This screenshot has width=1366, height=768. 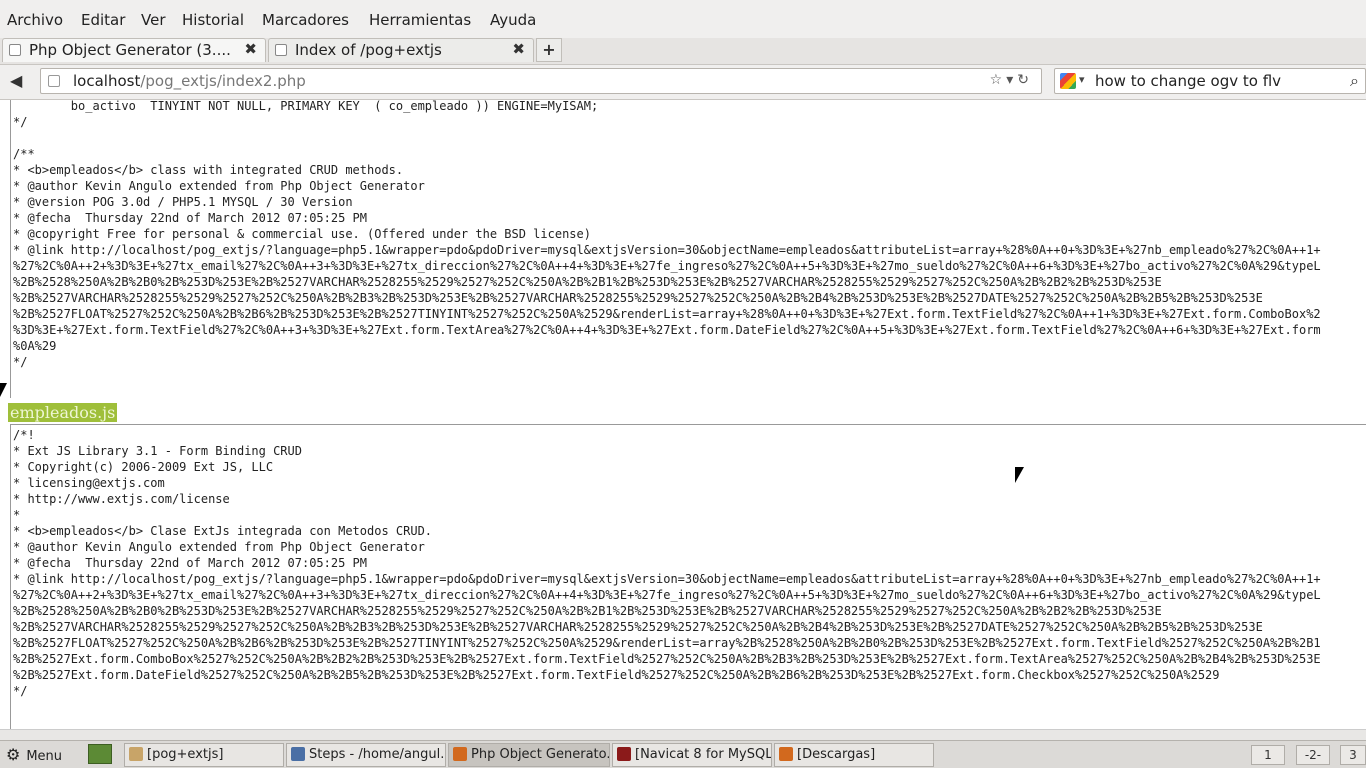 I want to click on address-bar-actions: ☆▾↻, so click(x=1011, y=80).